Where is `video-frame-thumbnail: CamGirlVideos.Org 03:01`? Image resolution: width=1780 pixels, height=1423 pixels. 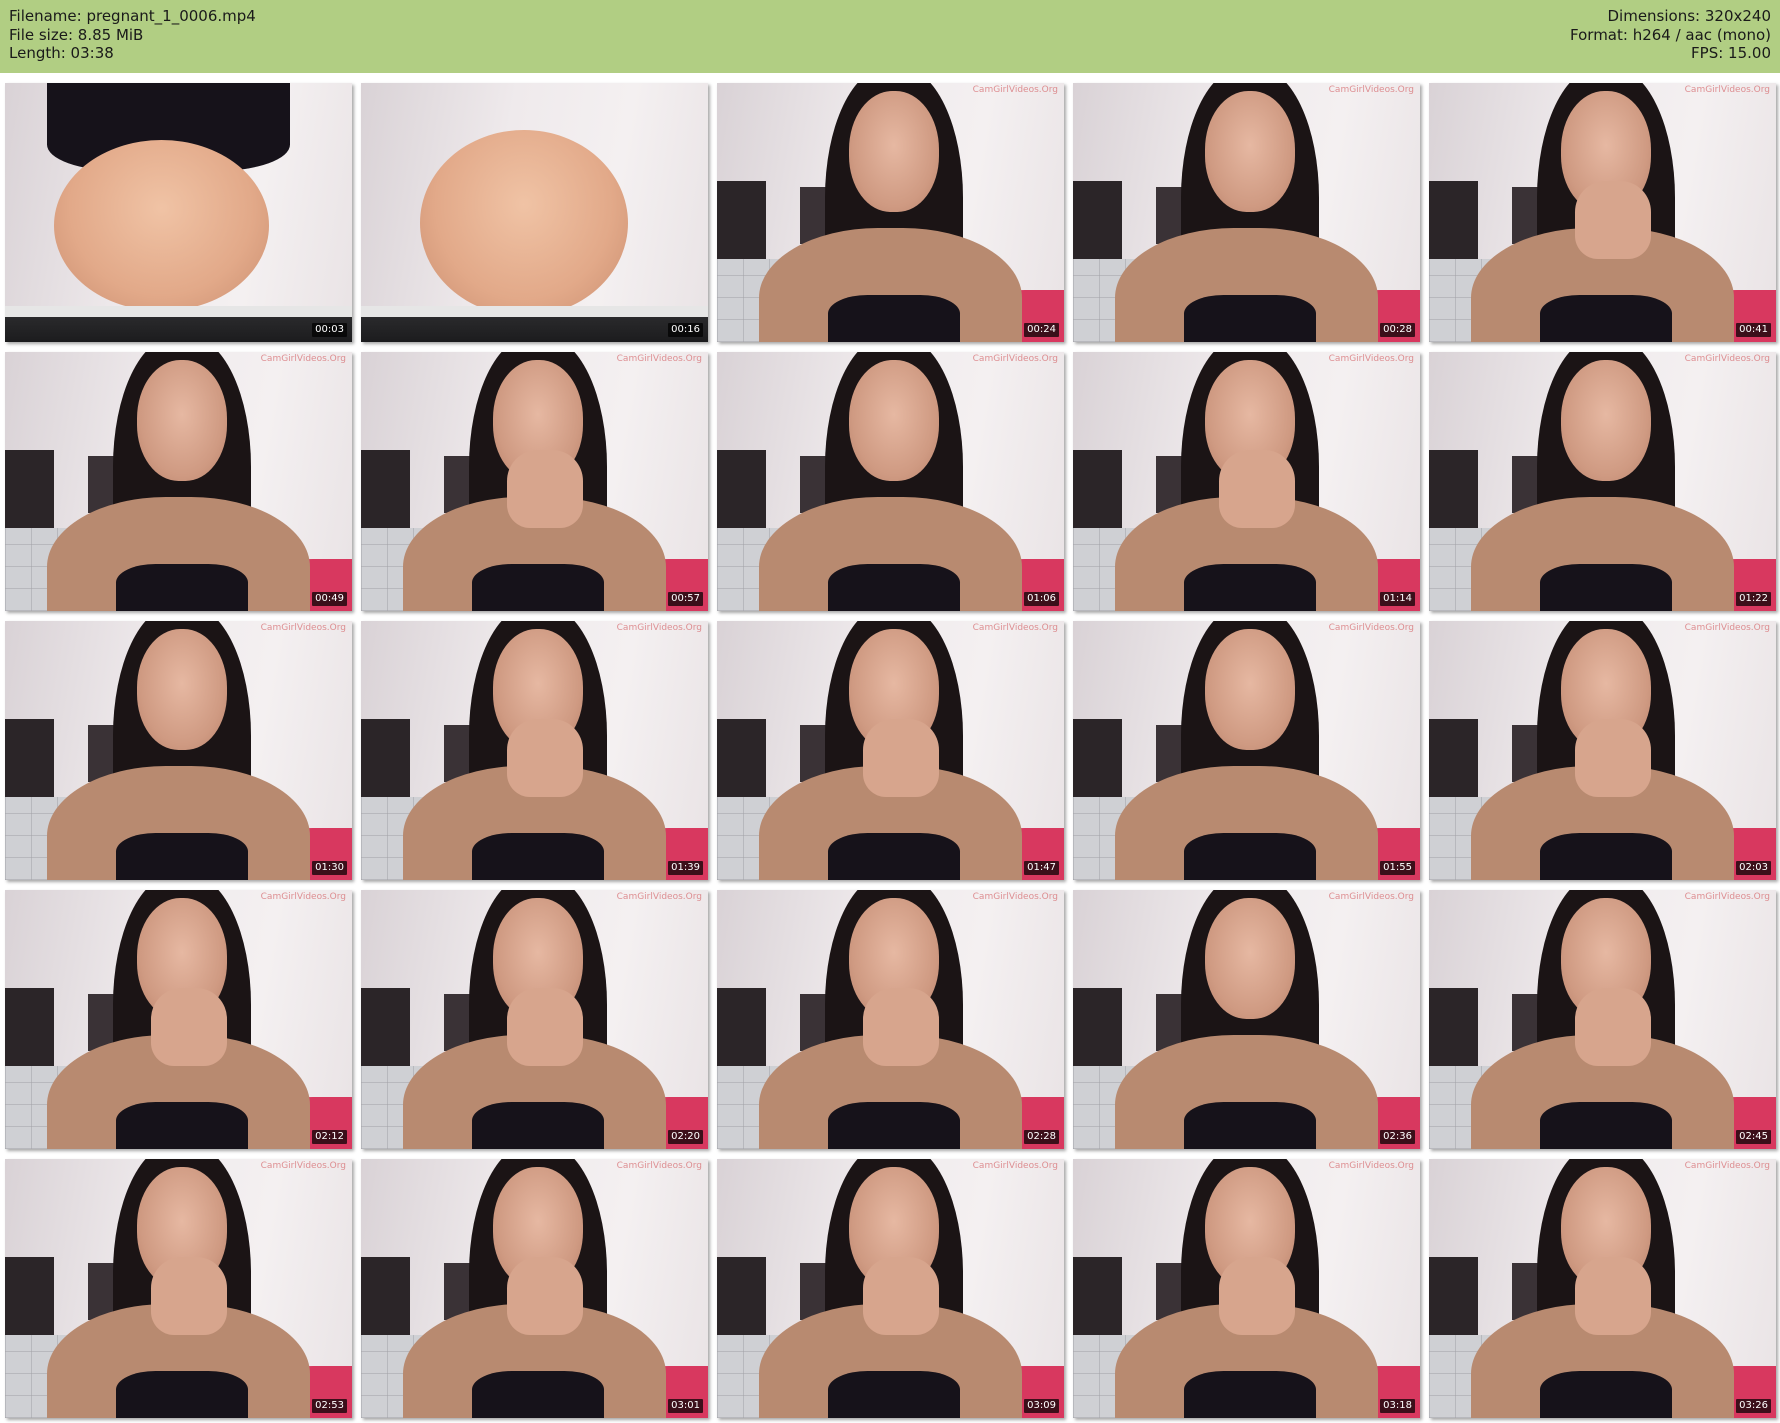
video-frame-thumbnail: CamGirlVideos.Org 03:01 is located at coordinates (534, 1288).